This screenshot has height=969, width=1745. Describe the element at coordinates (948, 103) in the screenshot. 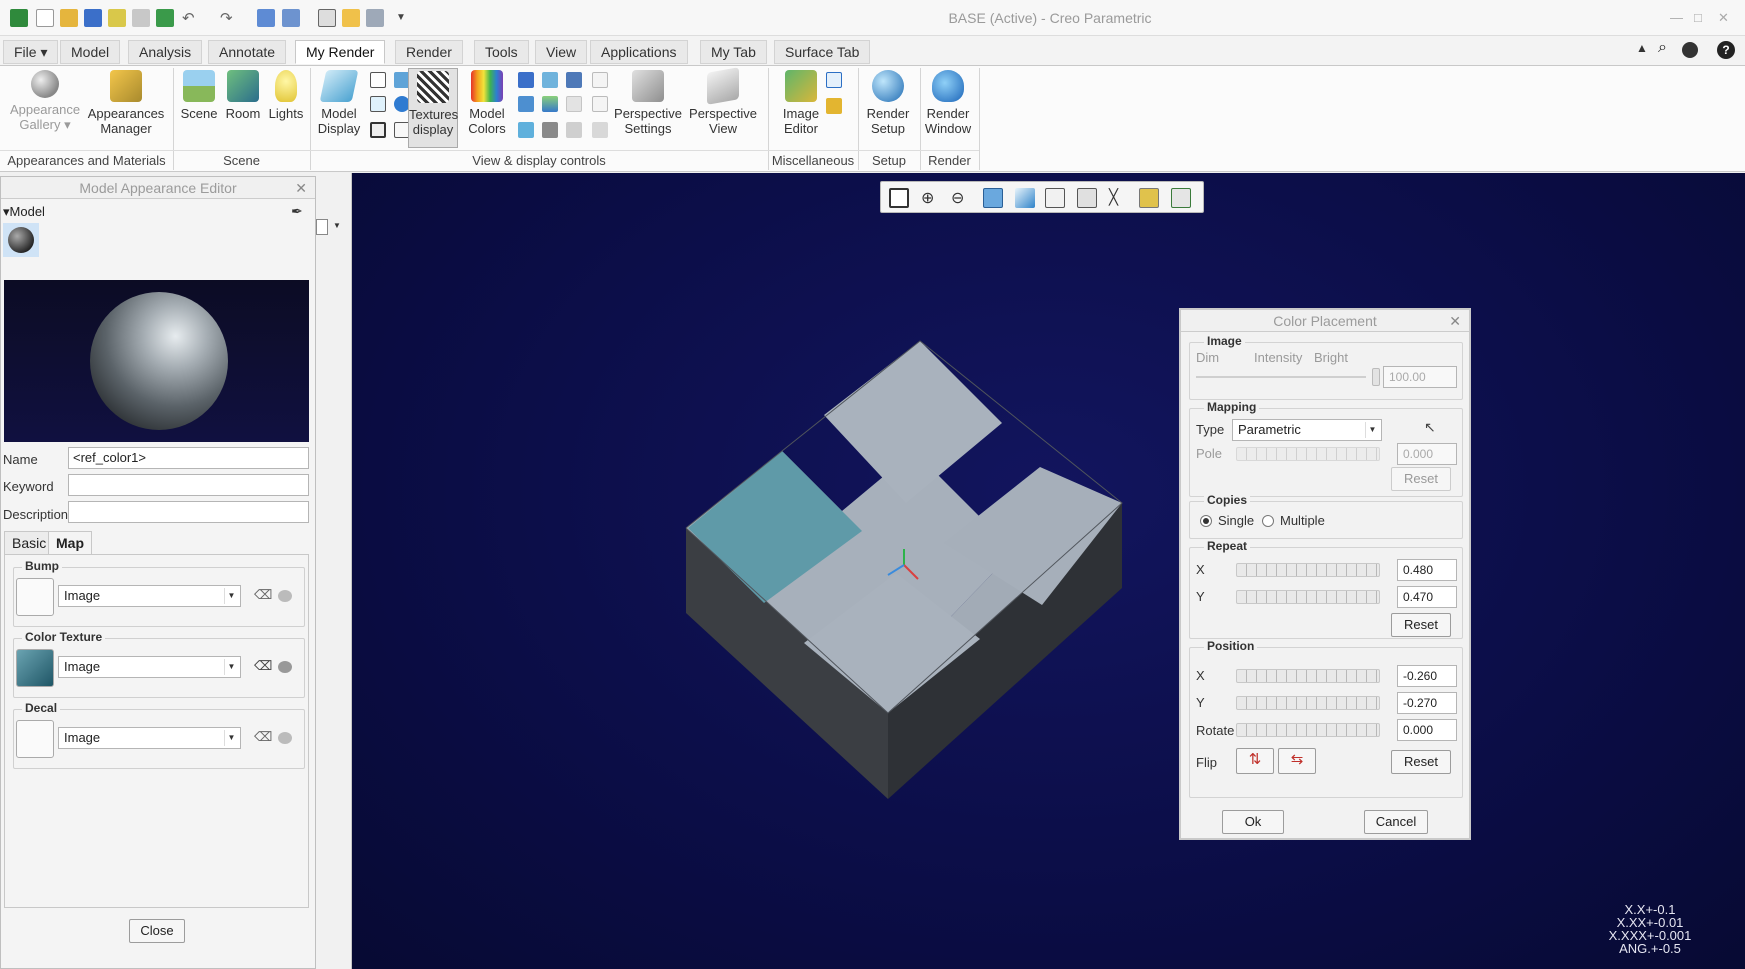

I see `render-window-button: Render Window` at that location.